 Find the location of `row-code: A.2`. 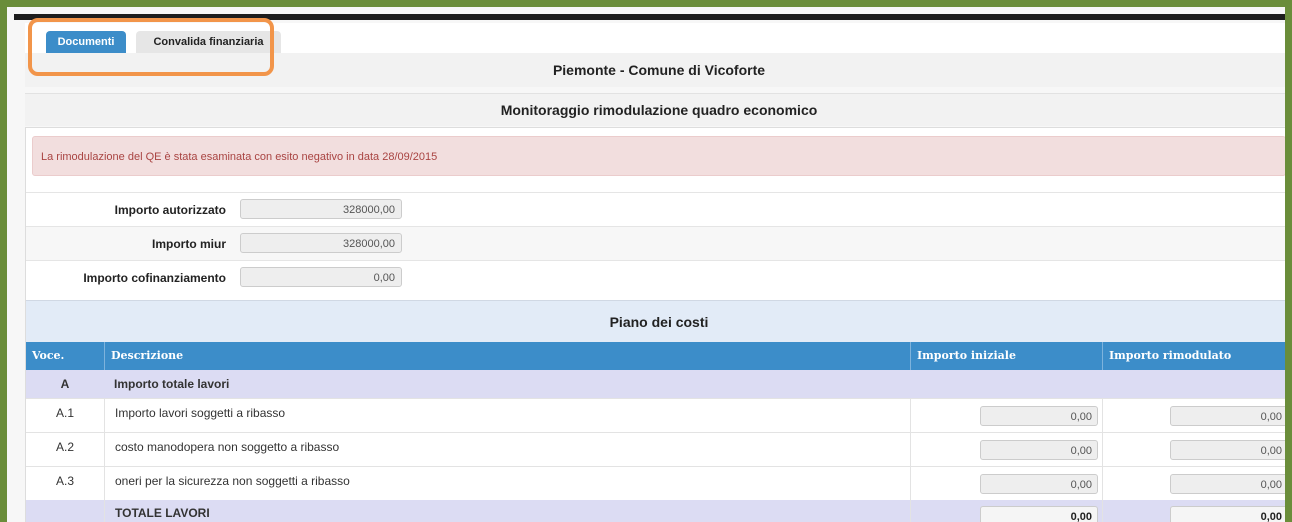

row-code: A.2 is located at coordinates (64, 447).